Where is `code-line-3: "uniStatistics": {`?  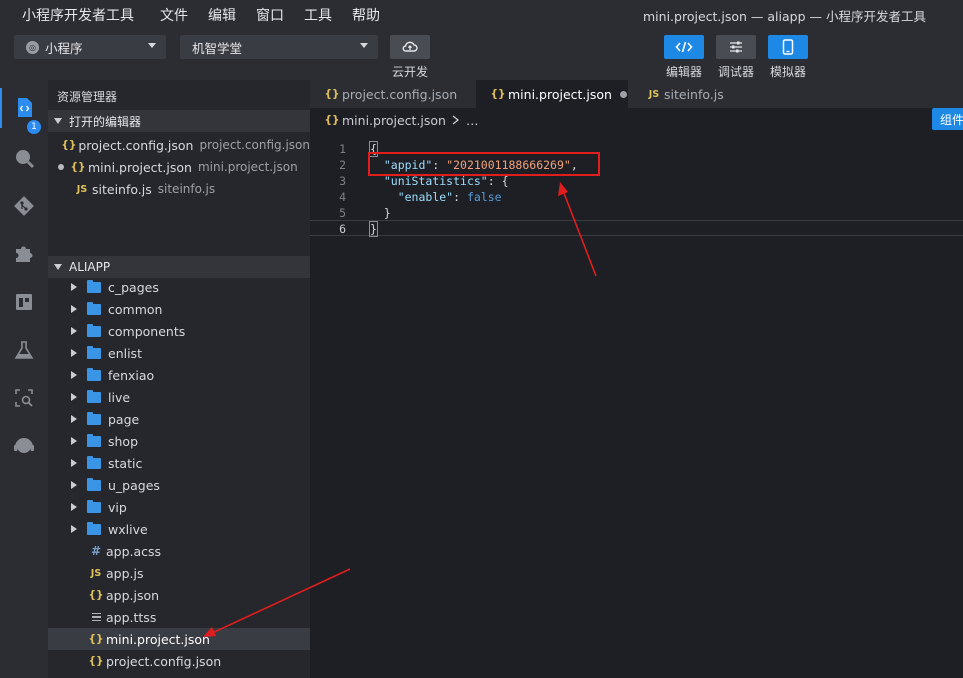
code-line-3: "uniStatistics": { is located at coordinates (446, 181).